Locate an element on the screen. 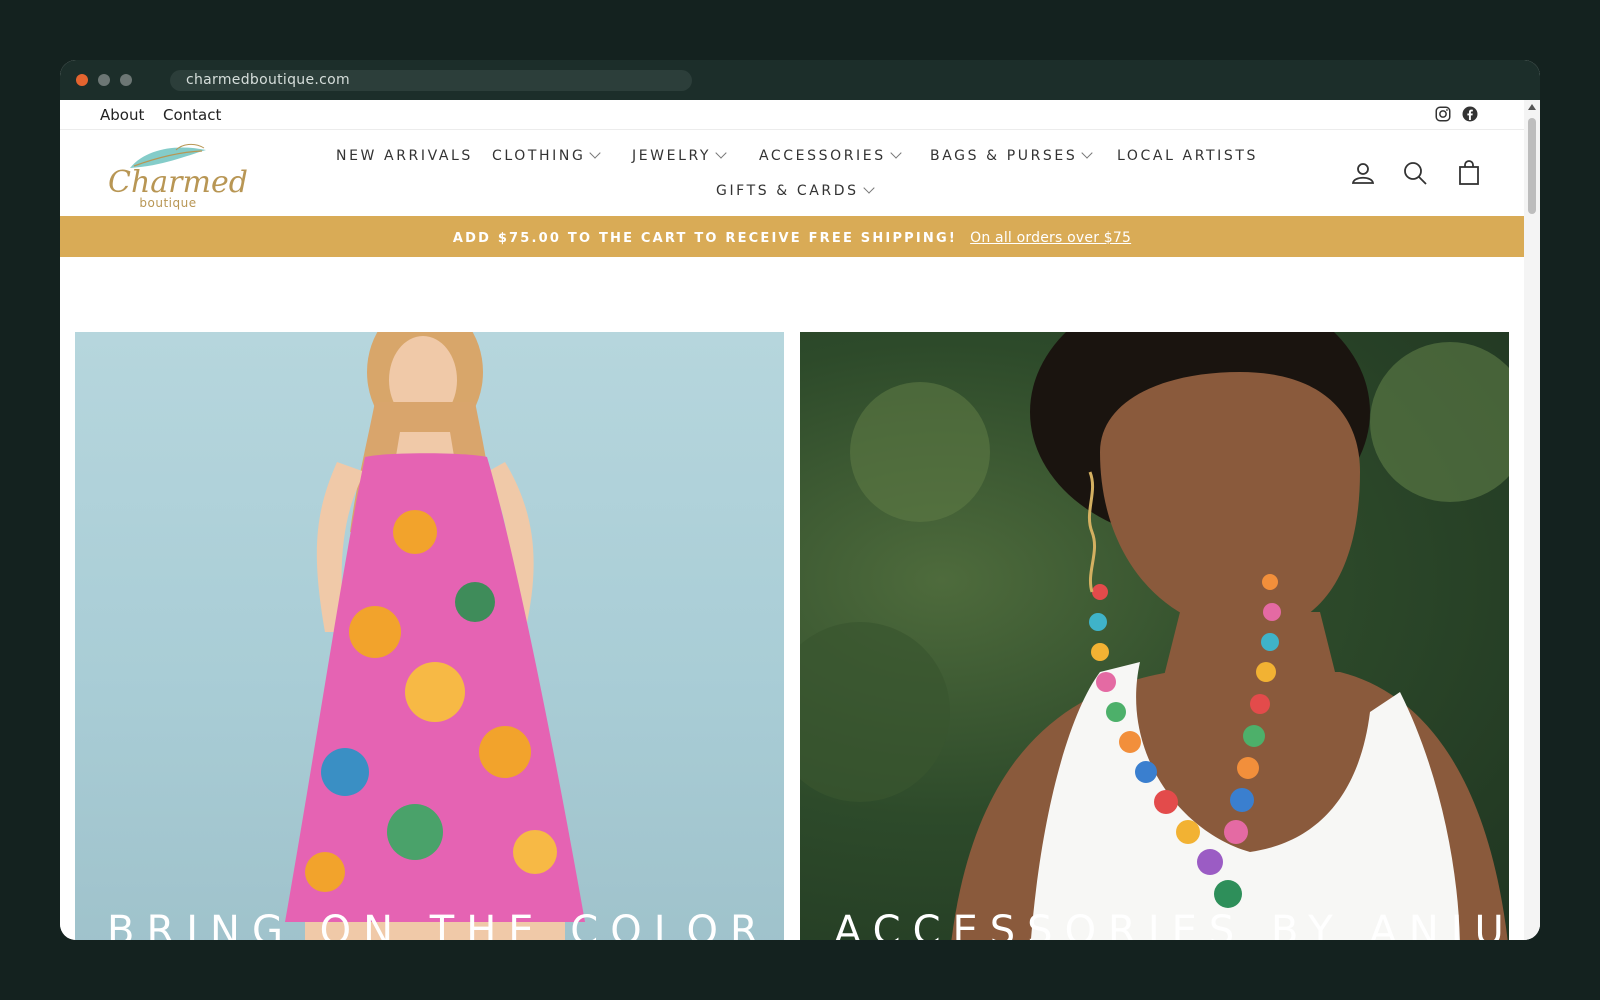  page-scrollbar is located at coordinates (1532, 520).